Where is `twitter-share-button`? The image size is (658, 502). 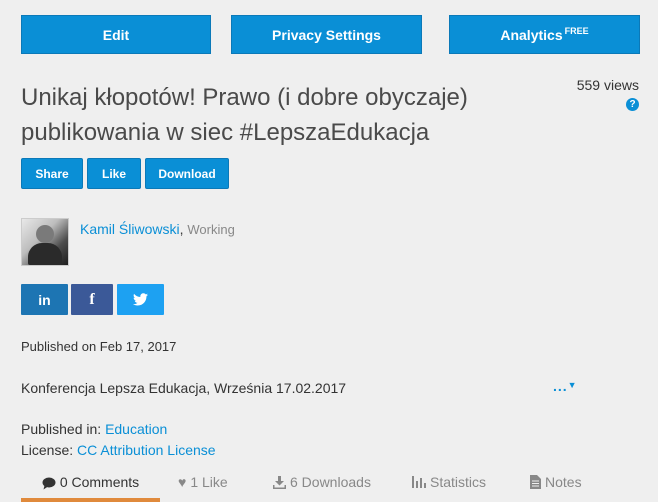 twitter-share-button is located at coordinates (140, 299).